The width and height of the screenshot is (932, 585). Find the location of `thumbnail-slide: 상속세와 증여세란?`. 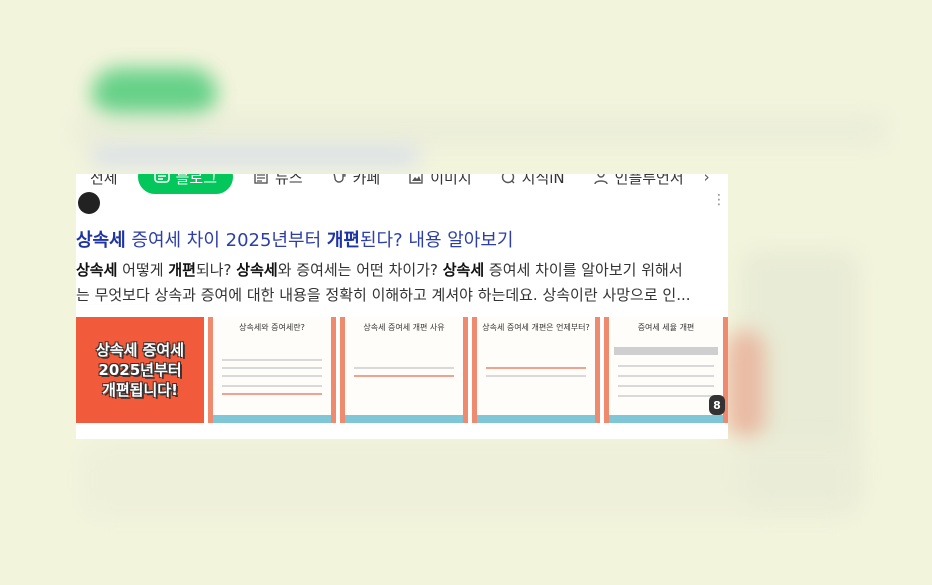

thumbnail-slide: 상속세와 증여세란? is located at coordinates (272, 370).